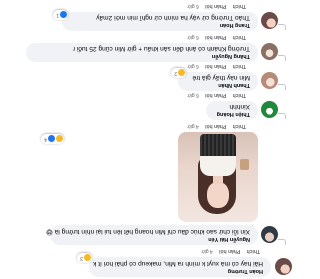  I want to click on reaction-count: 1, so click(57, 15).